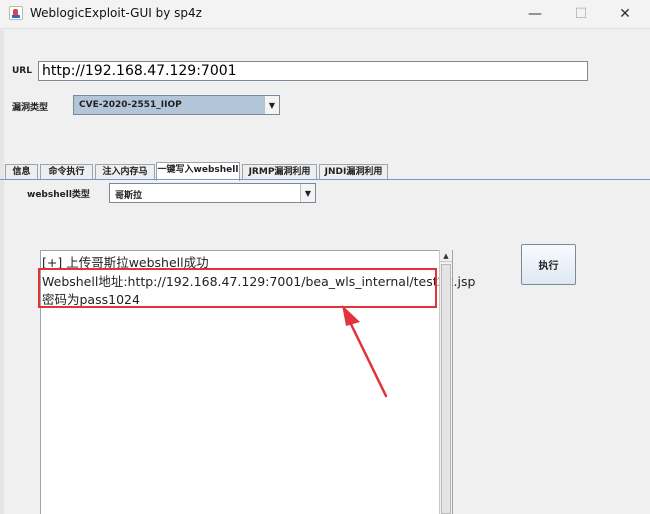 The image size is (650, 514). Describe the element at coordinates (16, 13) in the screenshot. I see `java-app-icon` at that location.